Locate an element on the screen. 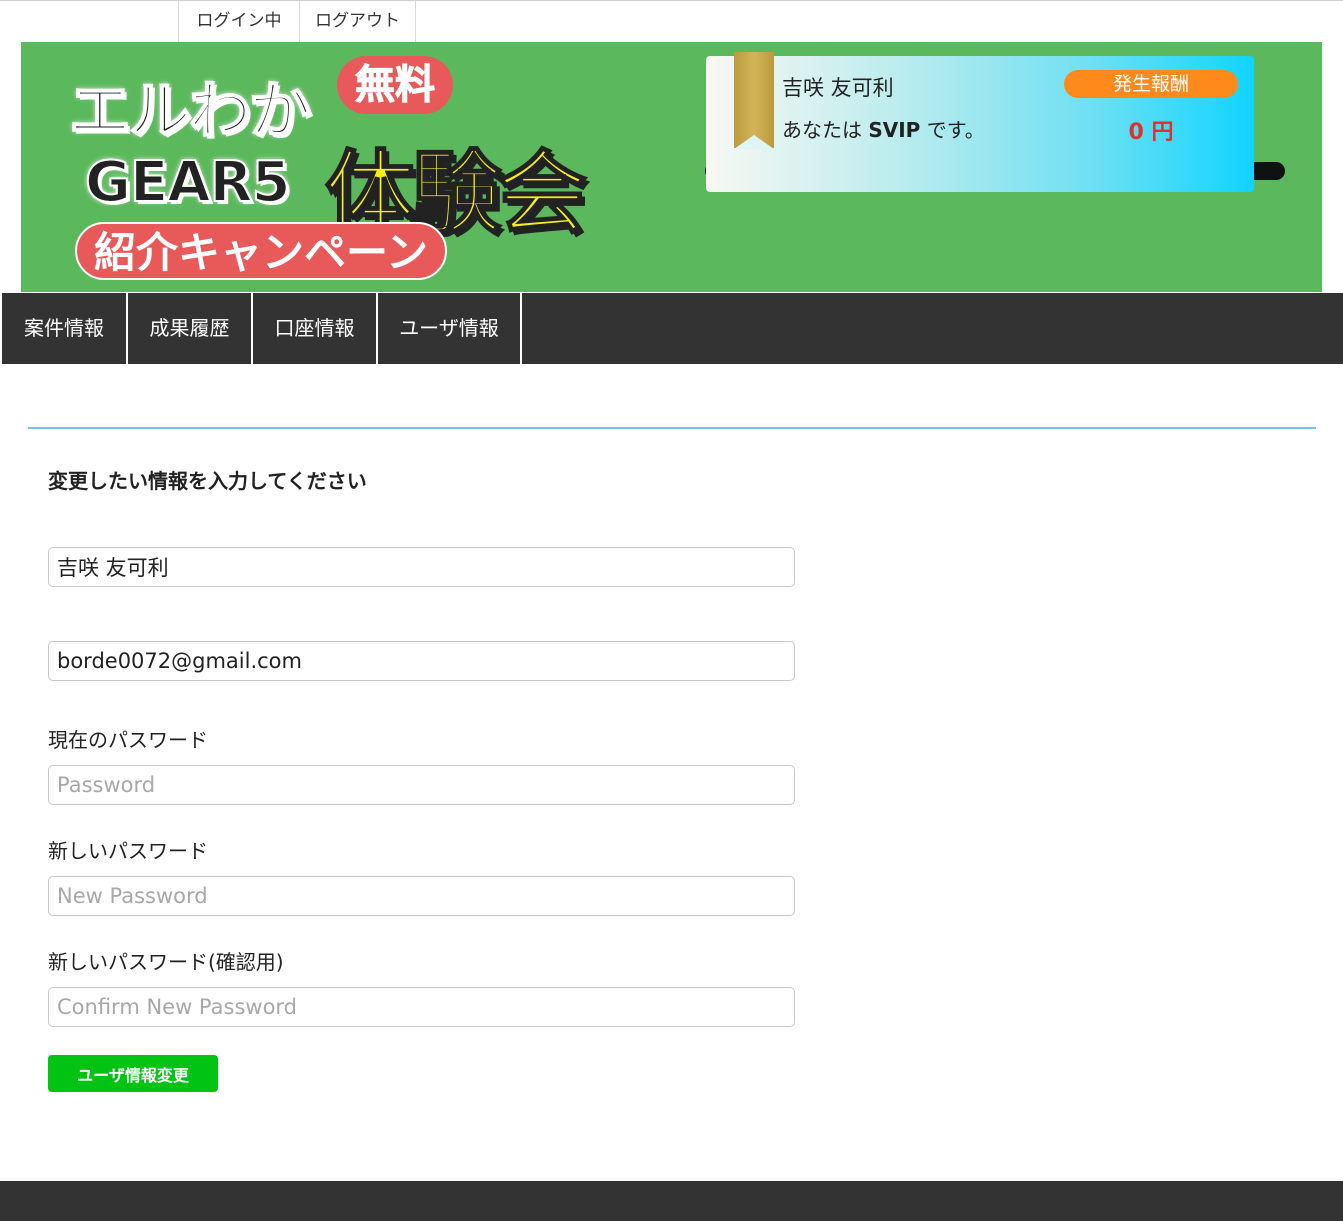  nav-item-account: 口座情報 is located at coordinates (313, 328).